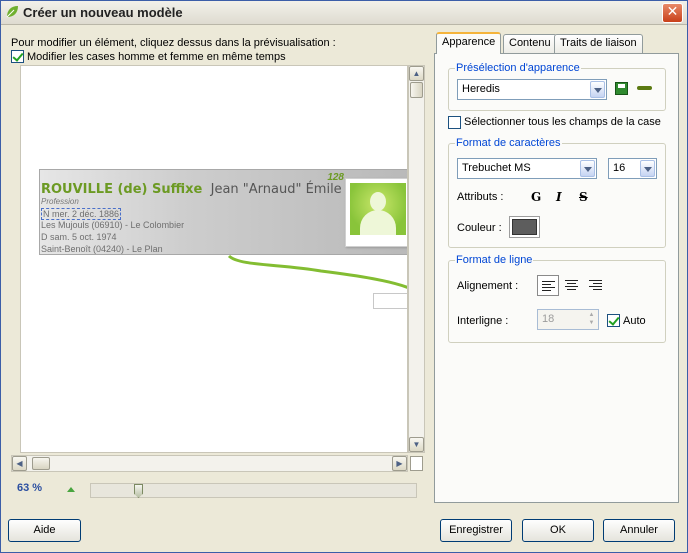 This screenshot has height=553, width=688. I want to click on card-surname: ROUVILLE (de) Suffixe, so click(121, 189).